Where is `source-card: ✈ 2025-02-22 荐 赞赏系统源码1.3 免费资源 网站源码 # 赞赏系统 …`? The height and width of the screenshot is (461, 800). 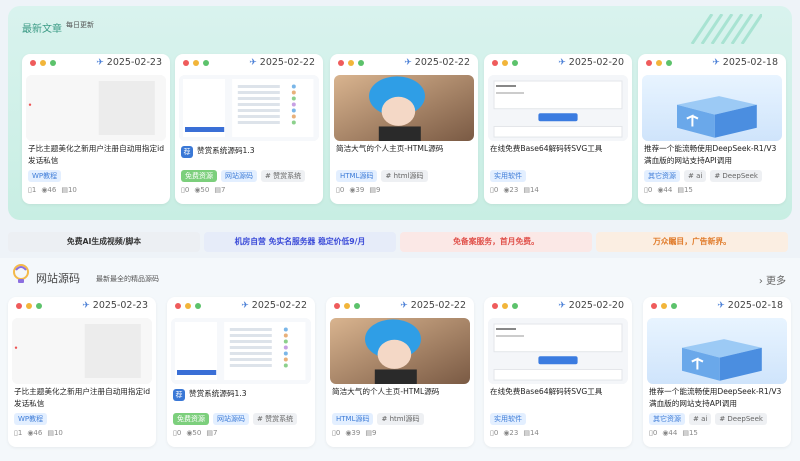 source-card: ✈ 2025-02-22 荐 赞赏系统源码1.3 免费资源 网站源码 # 赞赏系统 … is located at coordinates (241, 372).